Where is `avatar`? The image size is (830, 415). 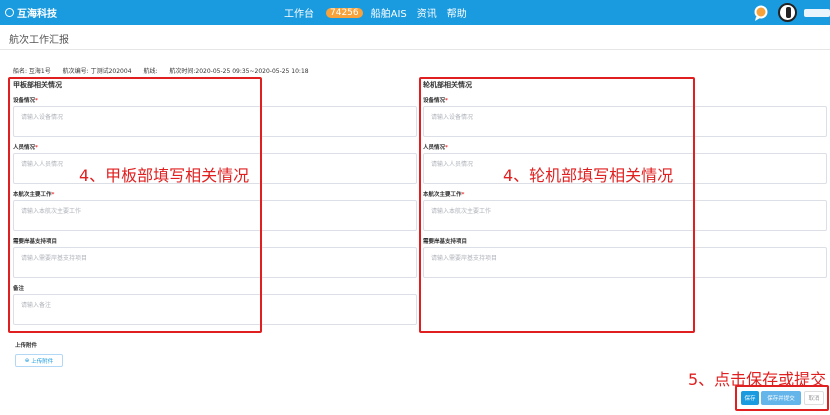 avatar is located at coordinates (787, 12).